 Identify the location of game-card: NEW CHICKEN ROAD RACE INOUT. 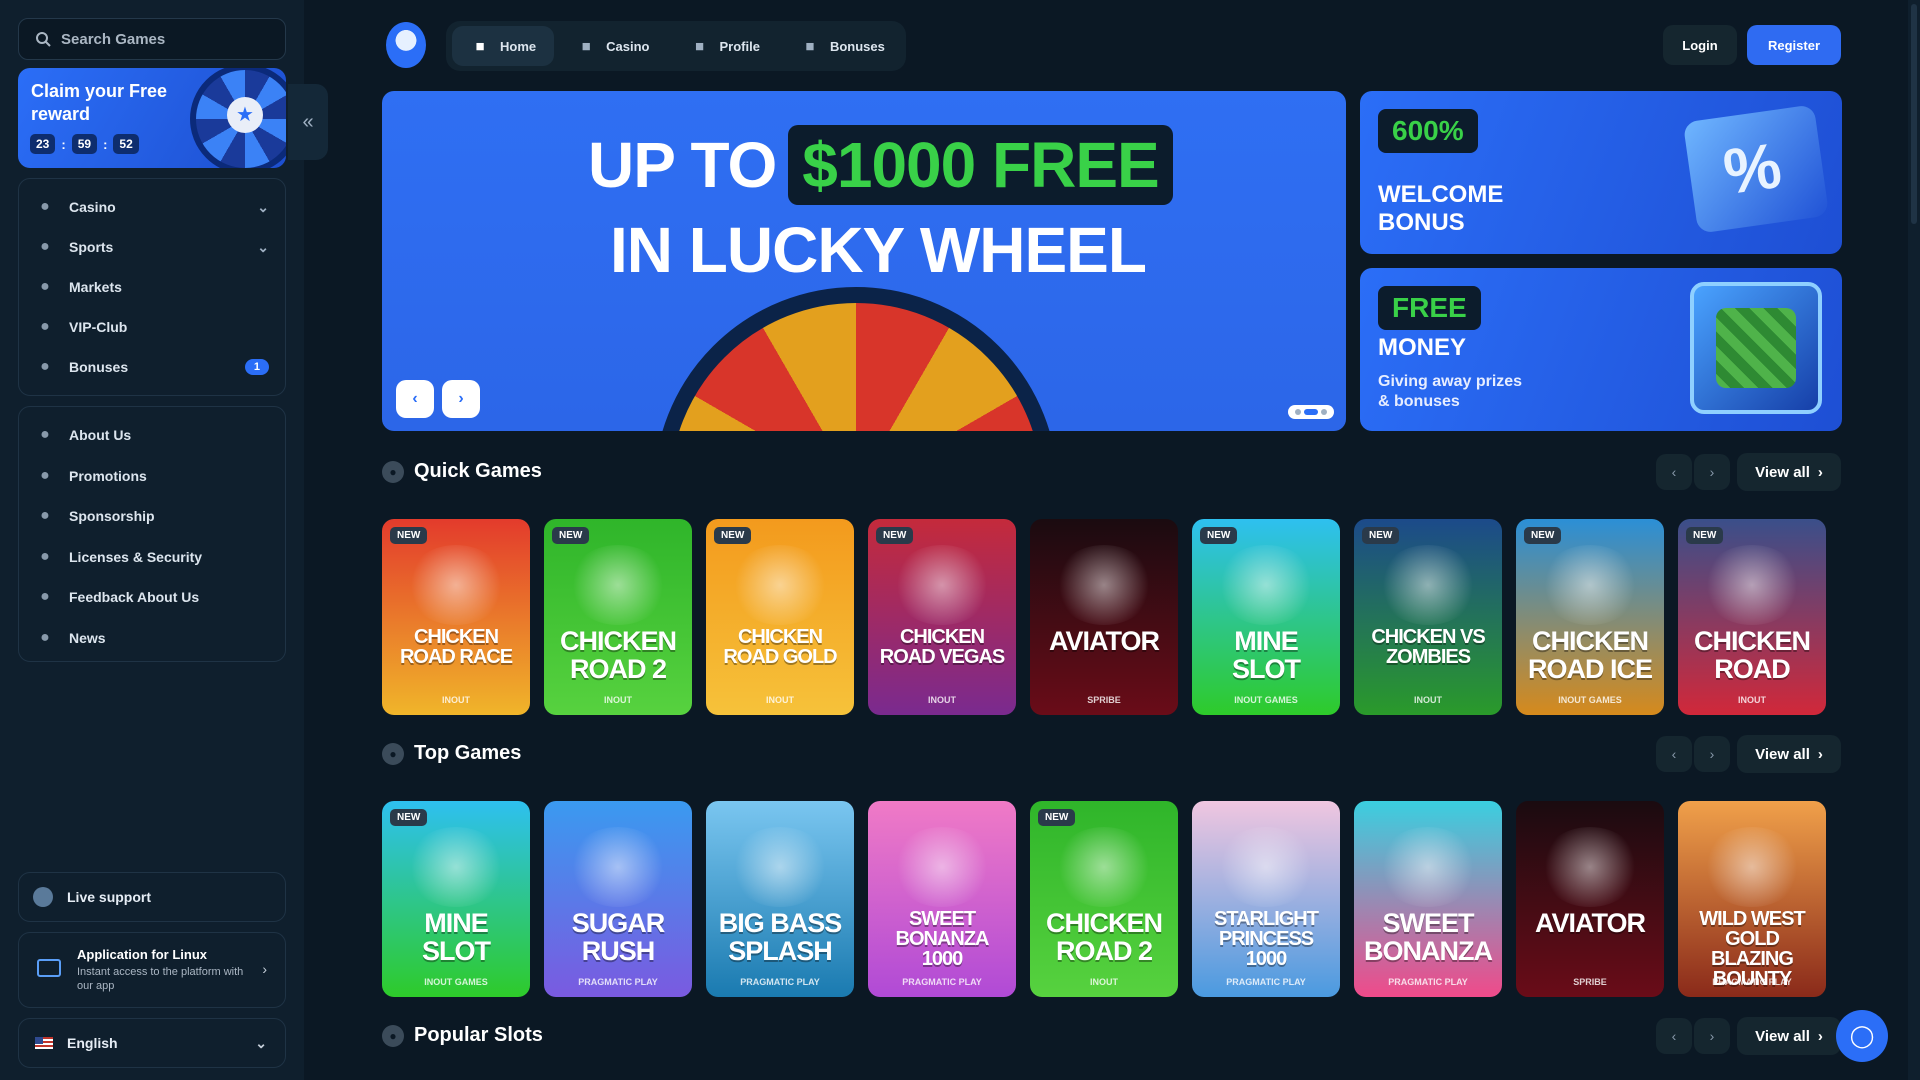
(456, 617).